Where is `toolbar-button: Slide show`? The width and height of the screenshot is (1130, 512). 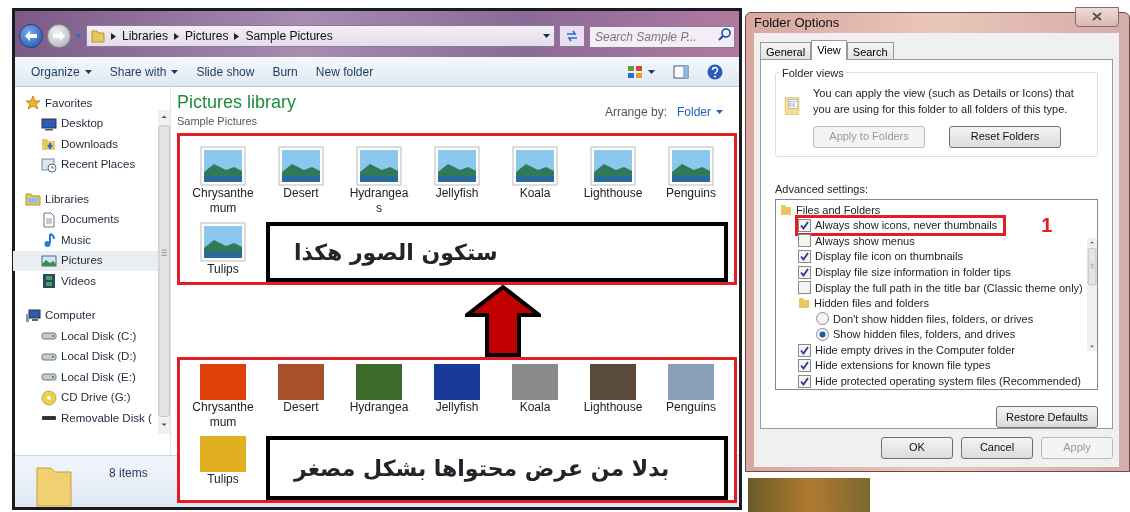 toolbar-button: Slide show is located at coordinates (225, 71).